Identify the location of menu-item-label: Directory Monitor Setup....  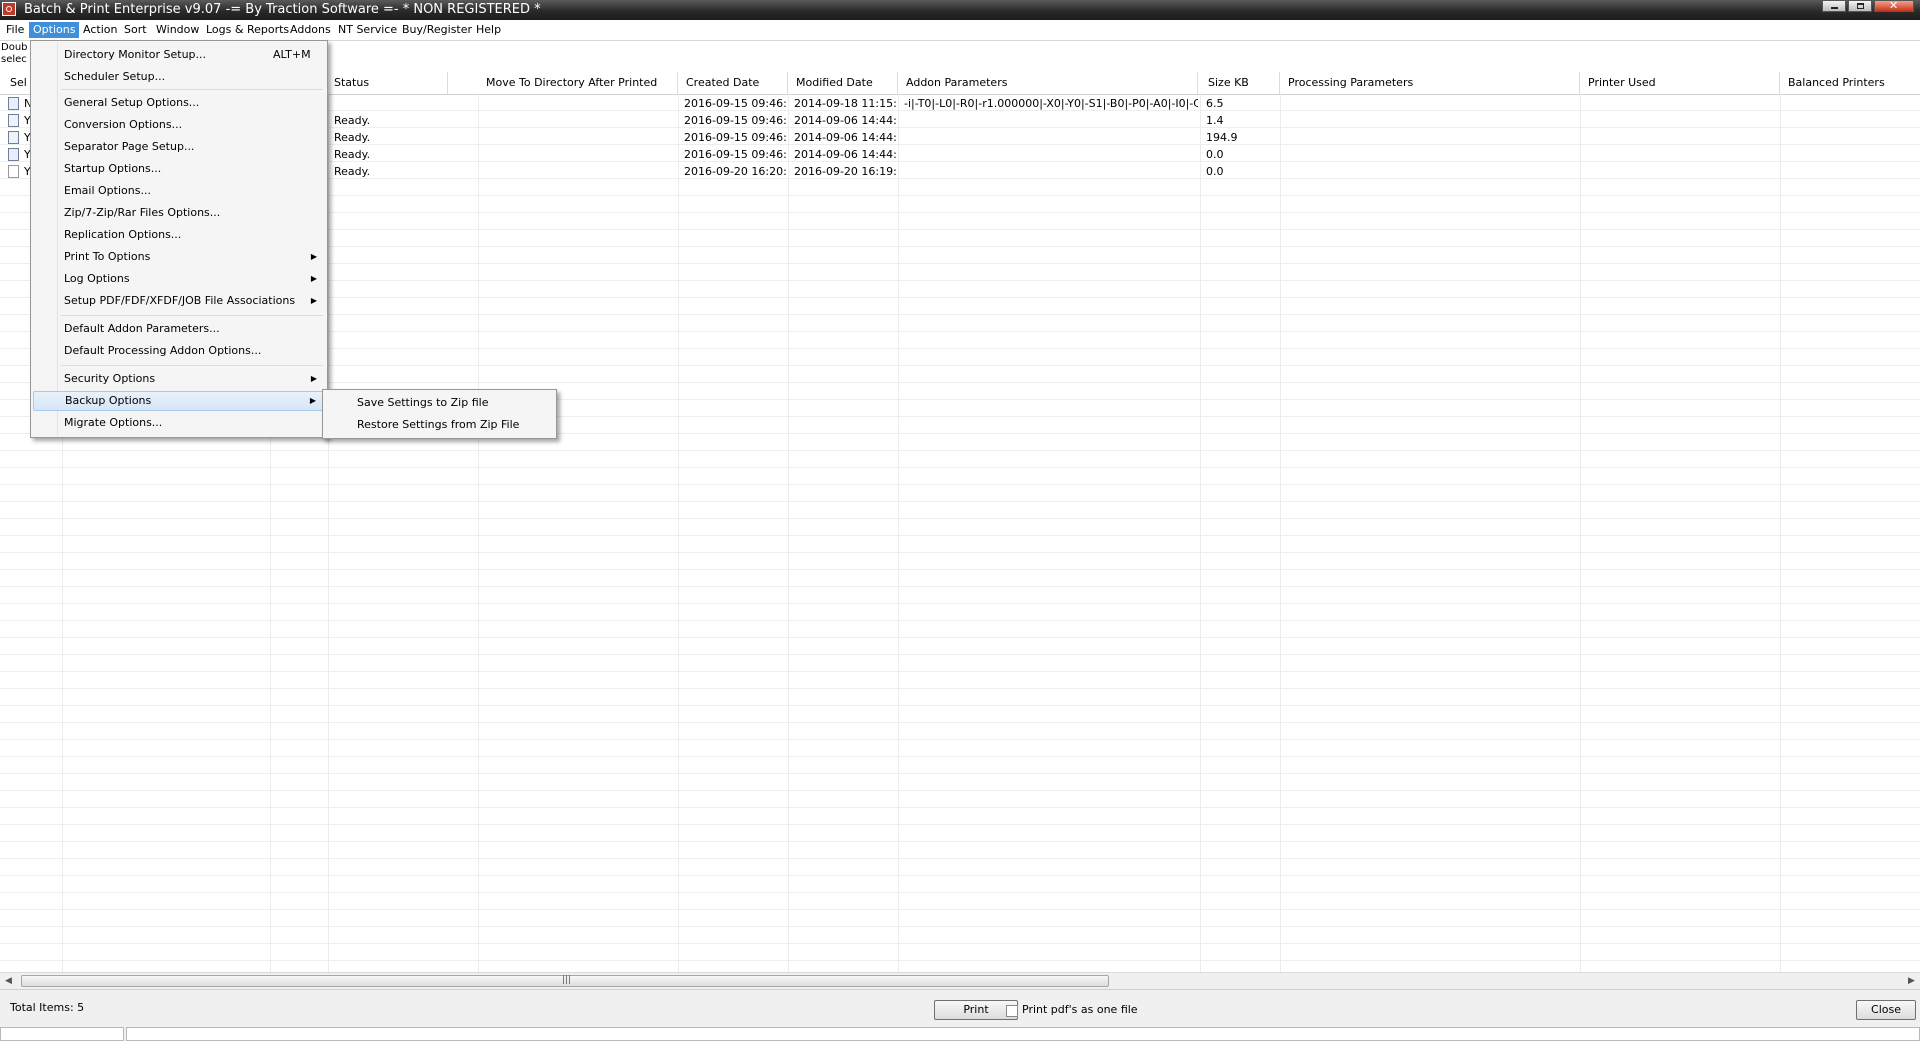
(135, 54).